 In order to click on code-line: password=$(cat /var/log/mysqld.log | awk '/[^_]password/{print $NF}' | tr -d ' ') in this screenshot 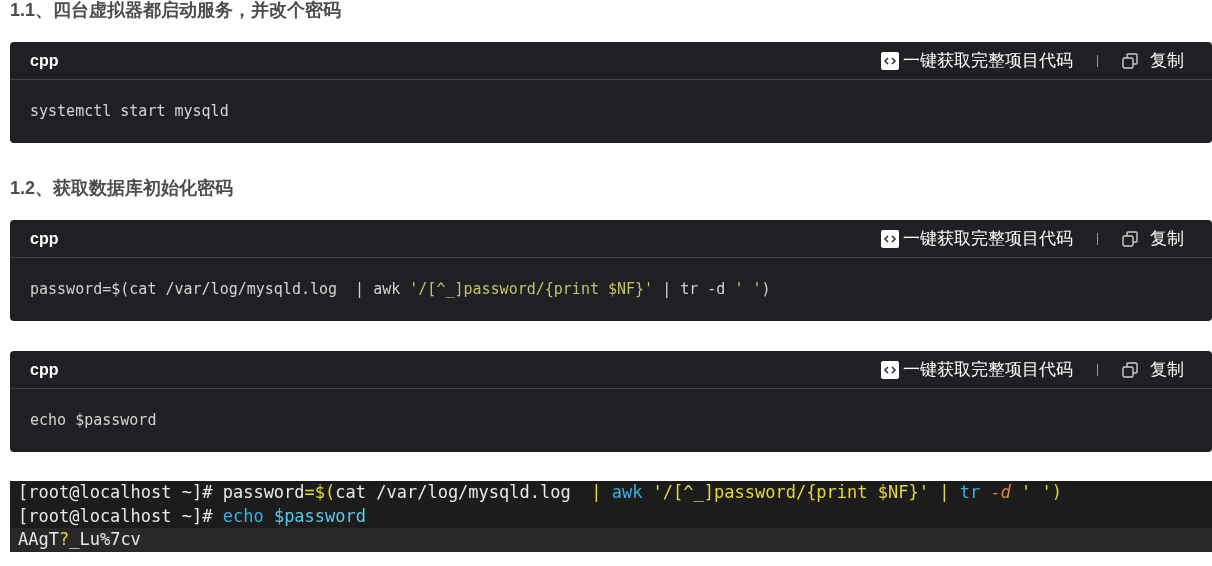, I will do `click(400, 290)`.